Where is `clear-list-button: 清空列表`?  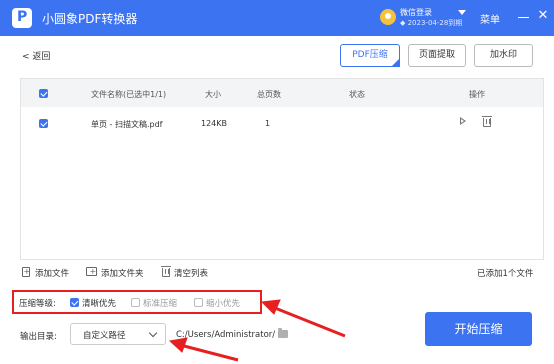 clear-list-button: 清空列表 is located at coordinates (191, 273).